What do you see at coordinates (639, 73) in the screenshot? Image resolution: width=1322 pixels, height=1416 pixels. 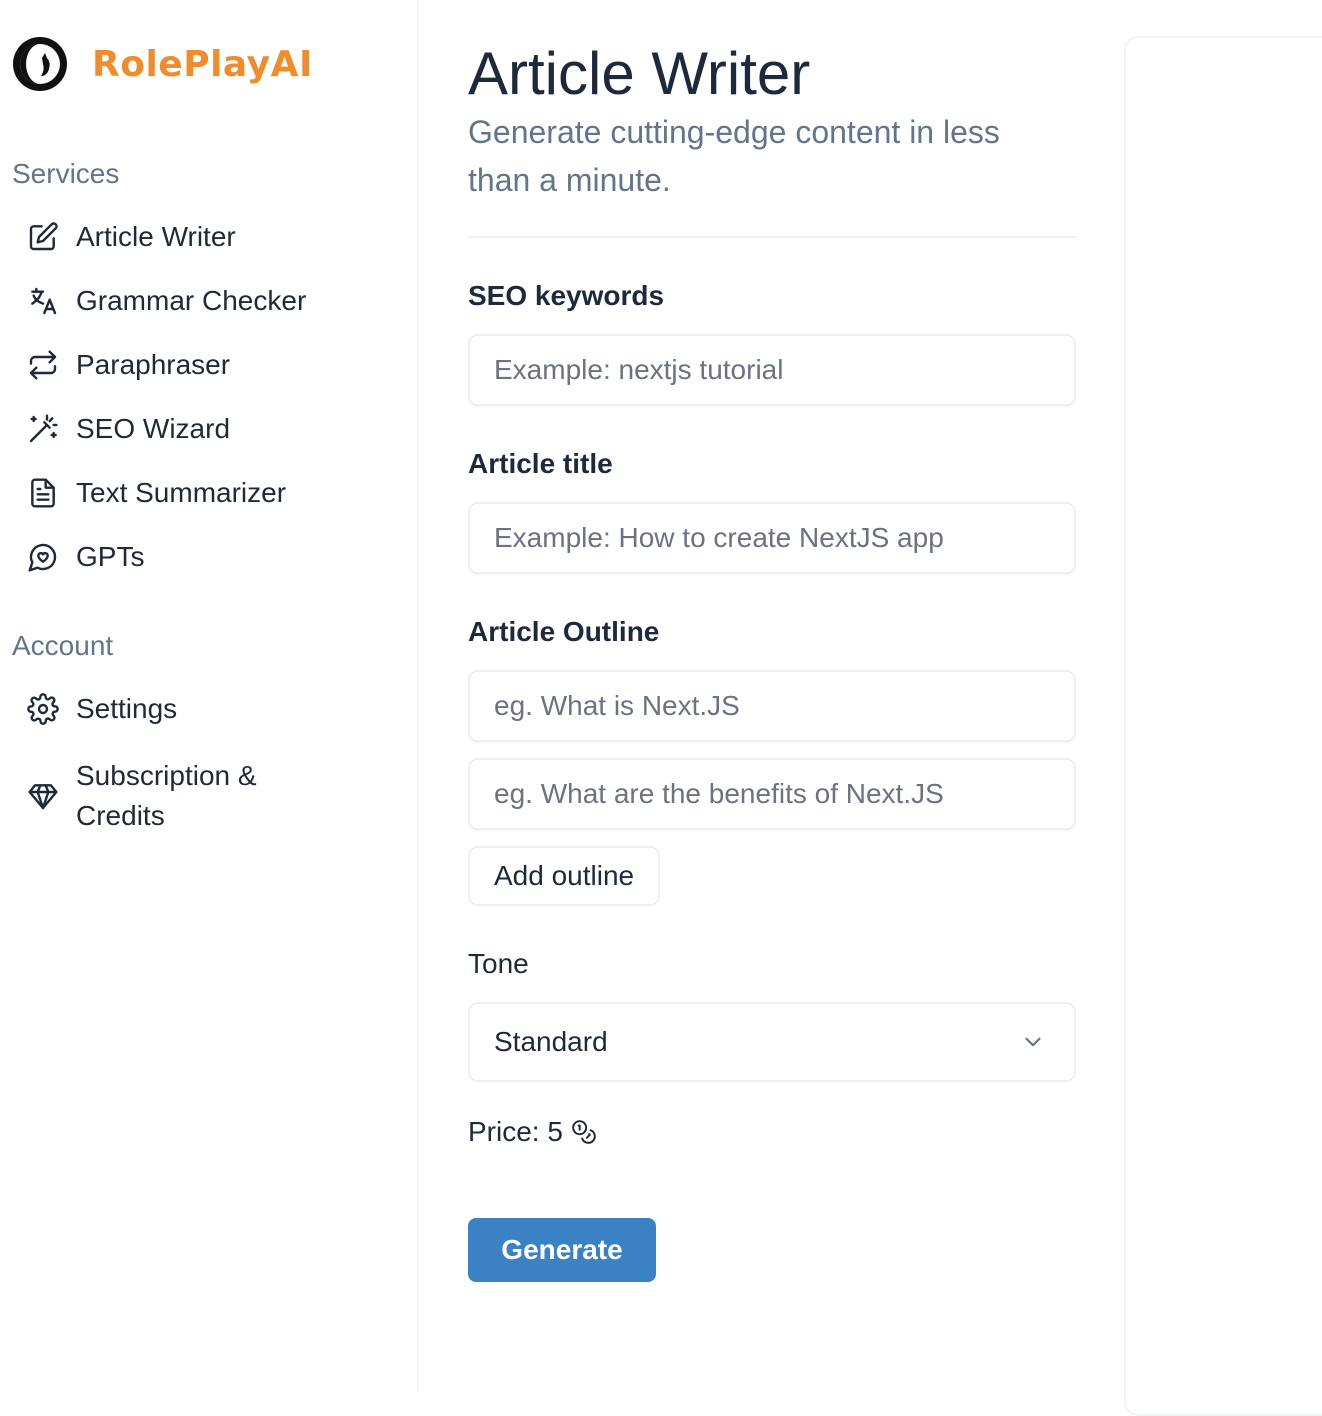 I see `page-title: Article Writer` at bounding box center [639, 73].